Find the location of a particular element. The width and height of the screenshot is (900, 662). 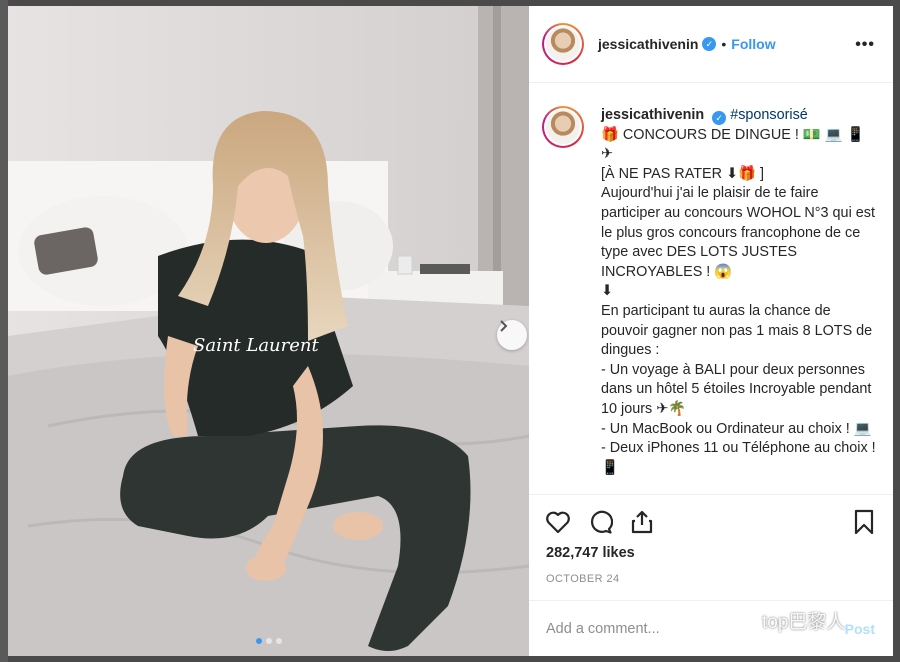

caption-line: ⬇ is located at coordinates (607, 291).